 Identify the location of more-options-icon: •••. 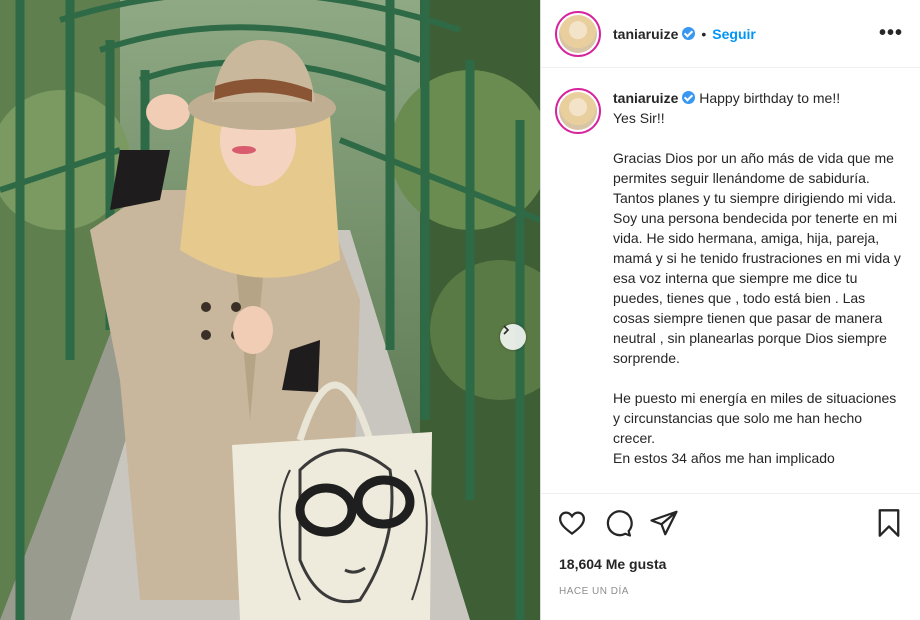
(891, 33).